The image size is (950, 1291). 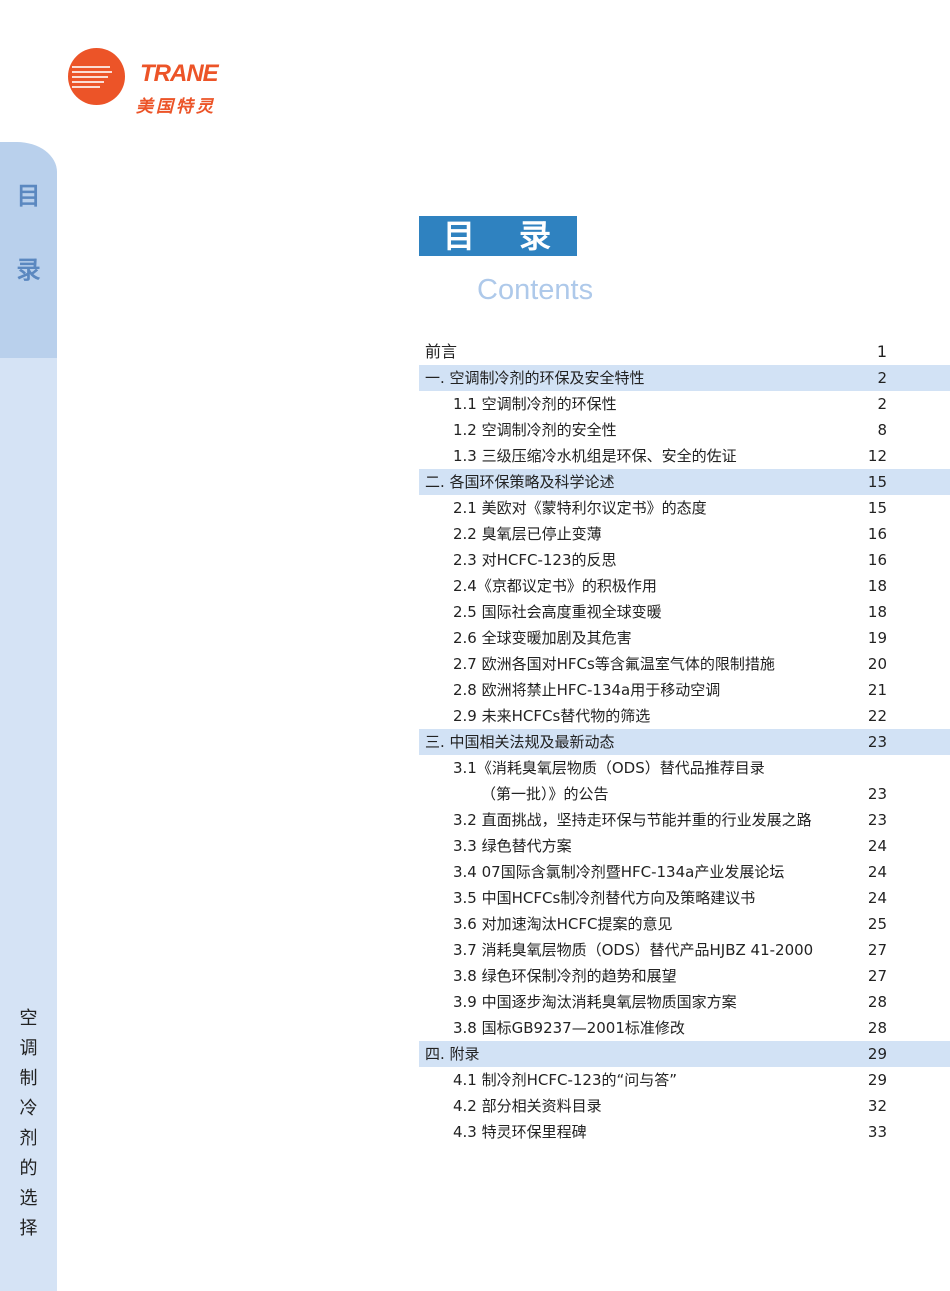 I want to click on toc-entry-title: 2.4《京都议定书》的积极作用, so click(x=555, y=586).